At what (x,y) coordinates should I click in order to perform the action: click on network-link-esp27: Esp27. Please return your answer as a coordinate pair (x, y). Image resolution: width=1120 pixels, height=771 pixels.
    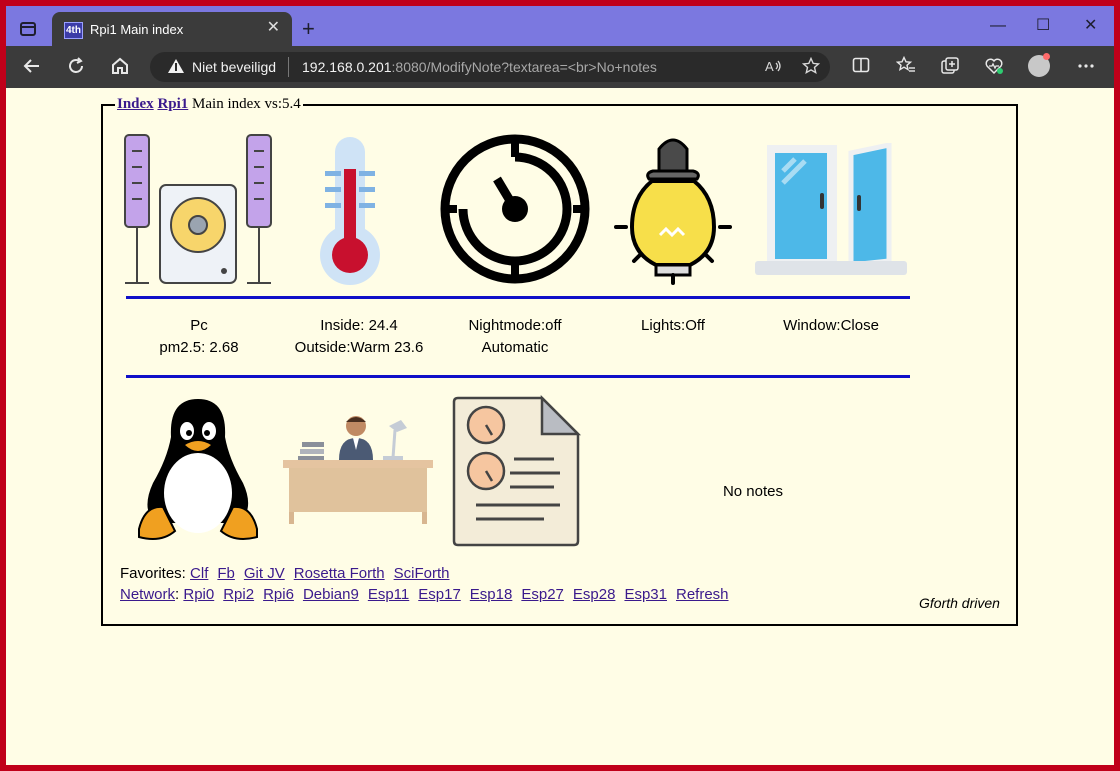
    Looking at the image, I should click on (542, 594).